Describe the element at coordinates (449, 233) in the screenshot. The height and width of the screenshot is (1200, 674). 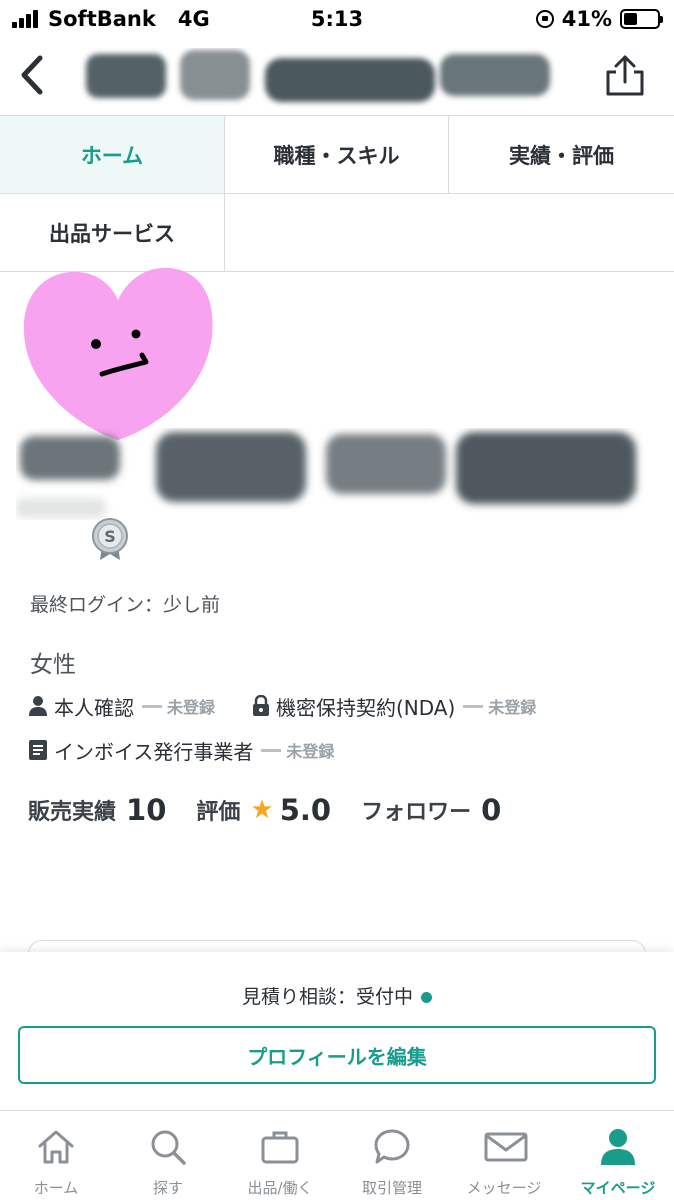
I see `tab-empty-cell` at that location.